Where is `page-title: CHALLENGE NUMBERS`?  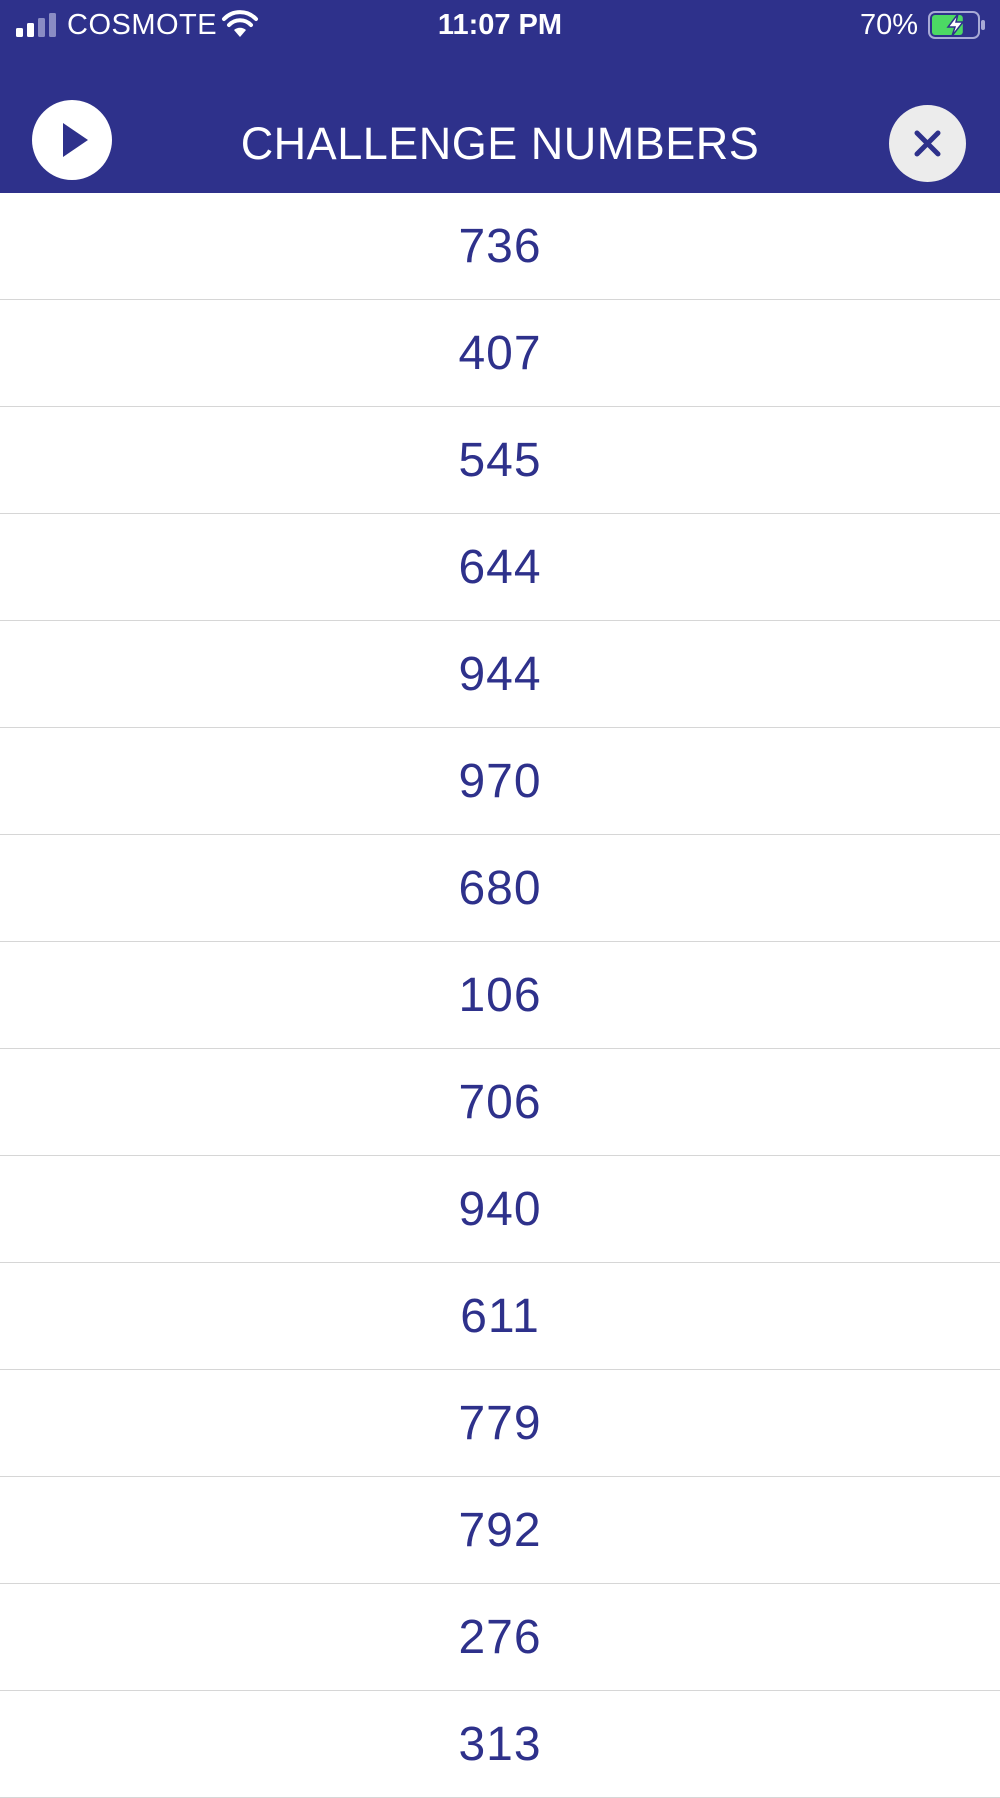 page-title: CHALLENGE NUMBERS is located at coordinates (500, 143).